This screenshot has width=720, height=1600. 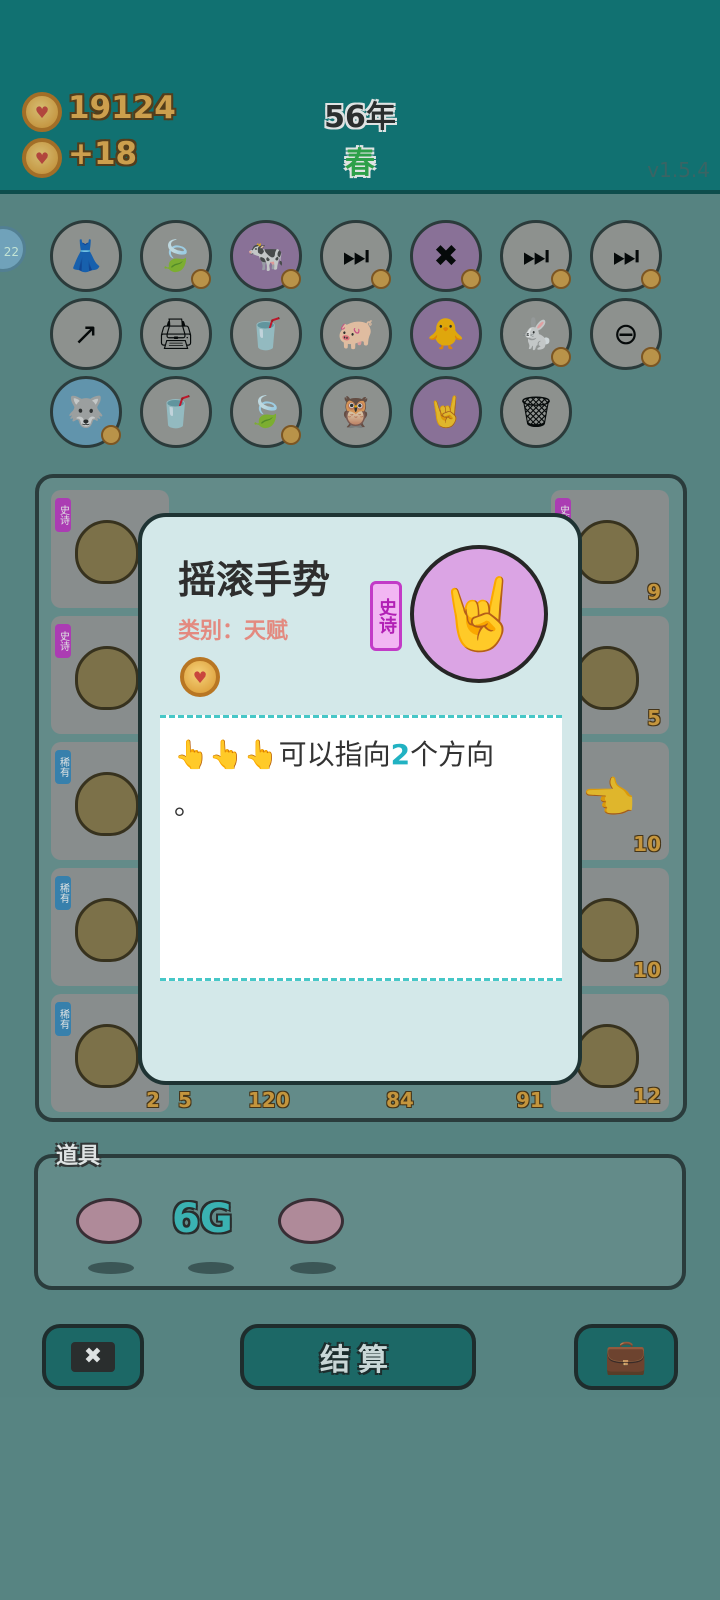 What do you see at coordinates (233, 631) in the screenshot?
I see `modal-category: 类别：天赋` at bounding box center [233, 631].